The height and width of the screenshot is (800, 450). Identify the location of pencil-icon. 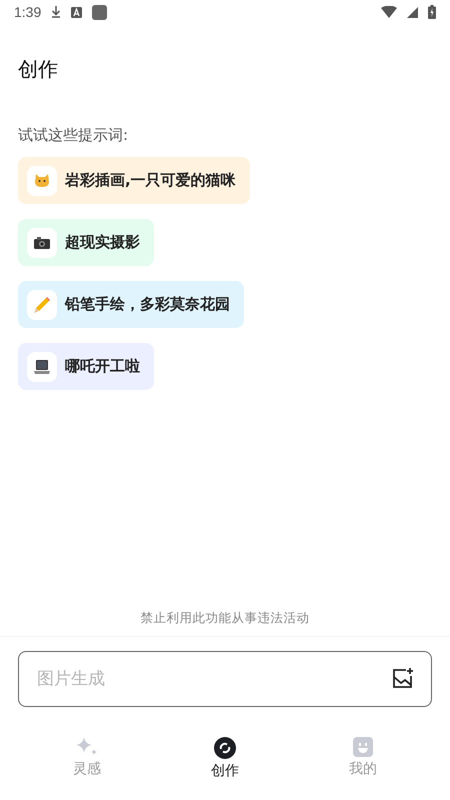
(42, 304).